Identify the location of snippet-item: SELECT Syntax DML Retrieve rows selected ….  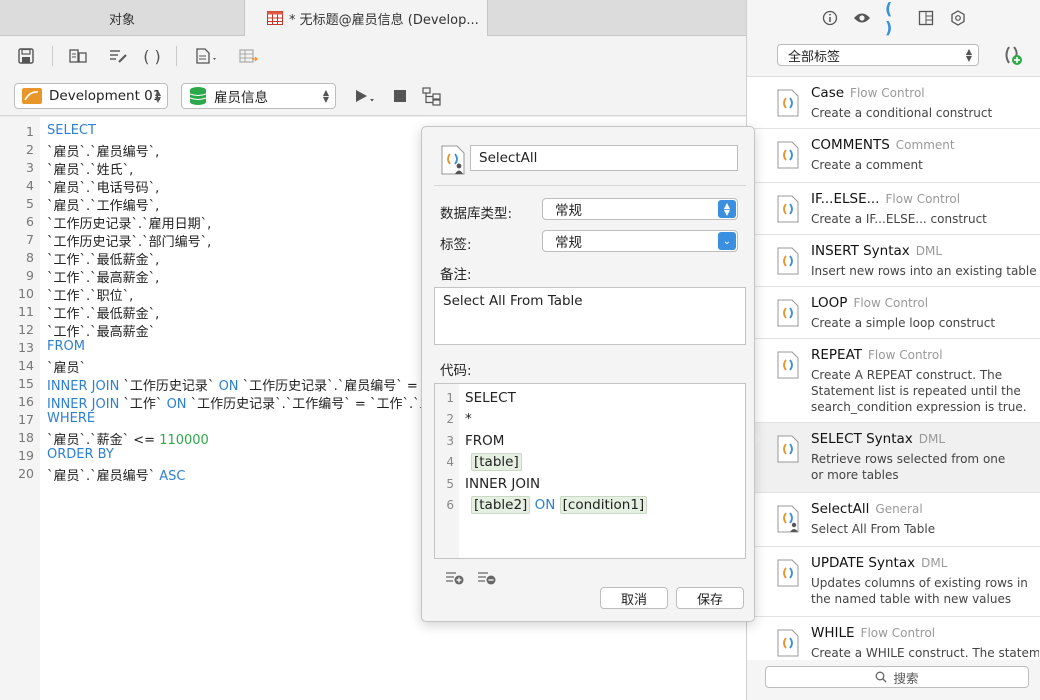
(893, 458).